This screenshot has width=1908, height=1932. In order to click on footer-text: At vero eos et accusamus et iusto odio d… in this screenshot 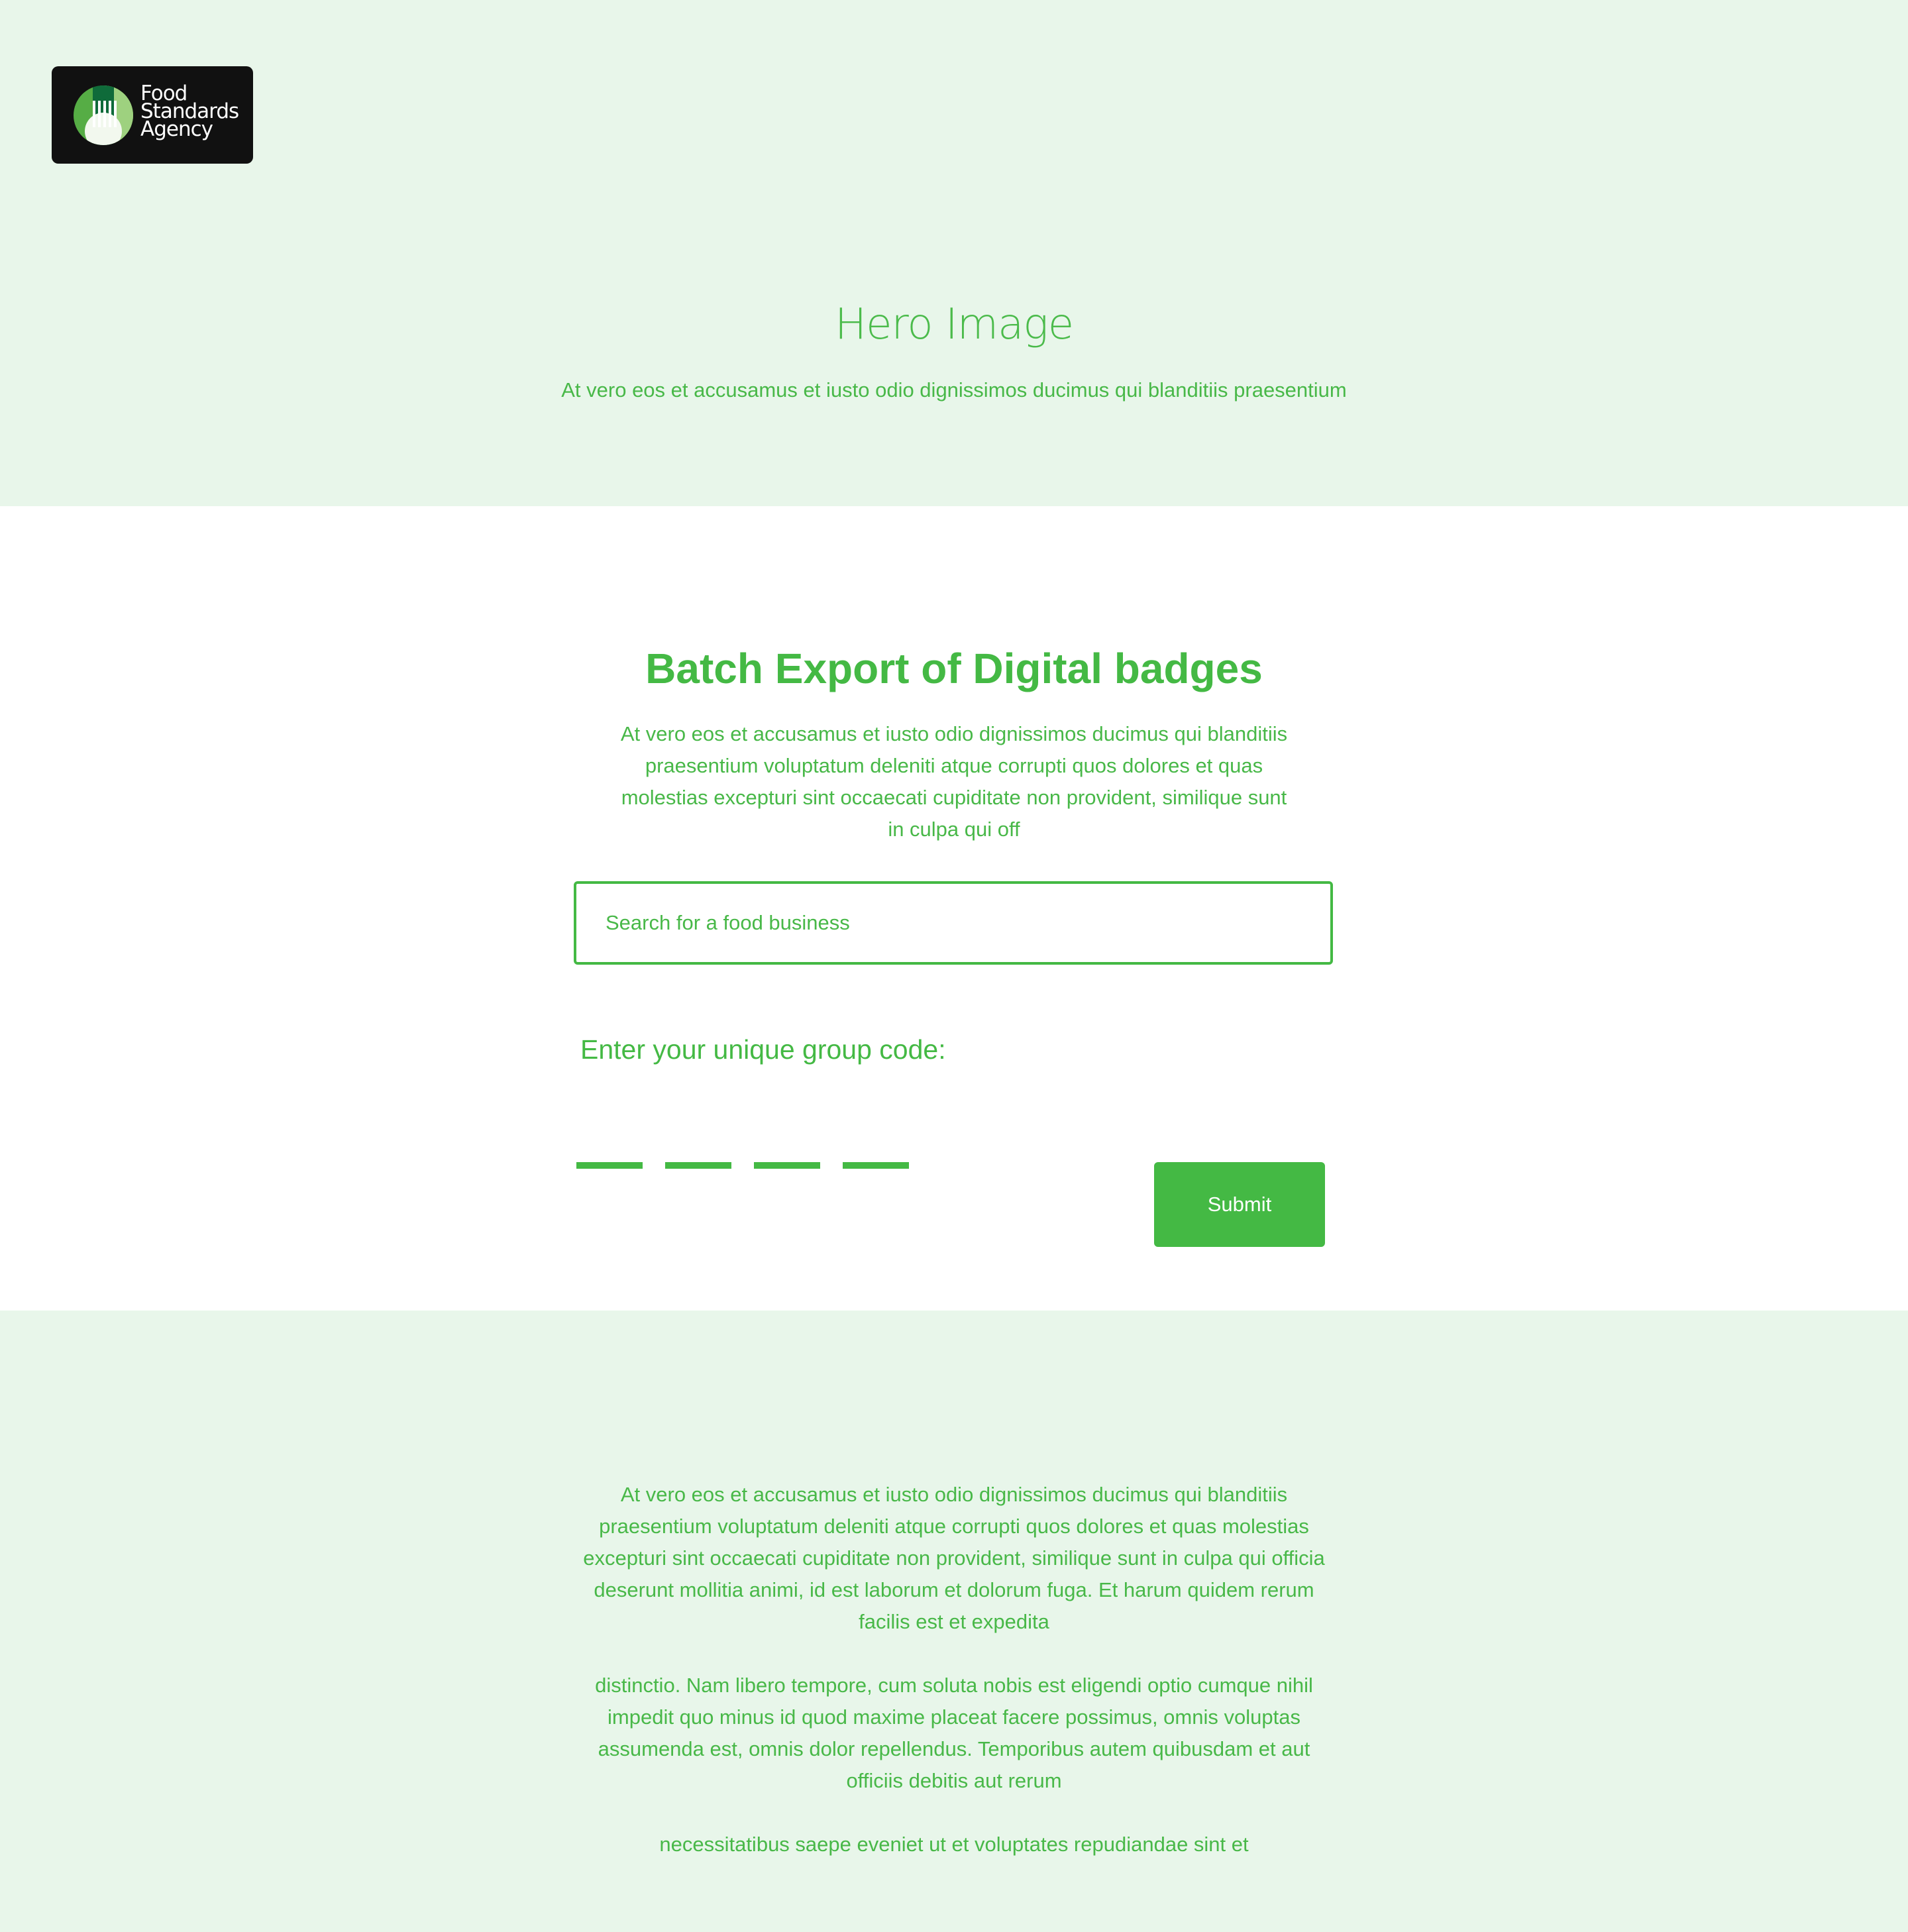, I will do `click(954, 1685)`.